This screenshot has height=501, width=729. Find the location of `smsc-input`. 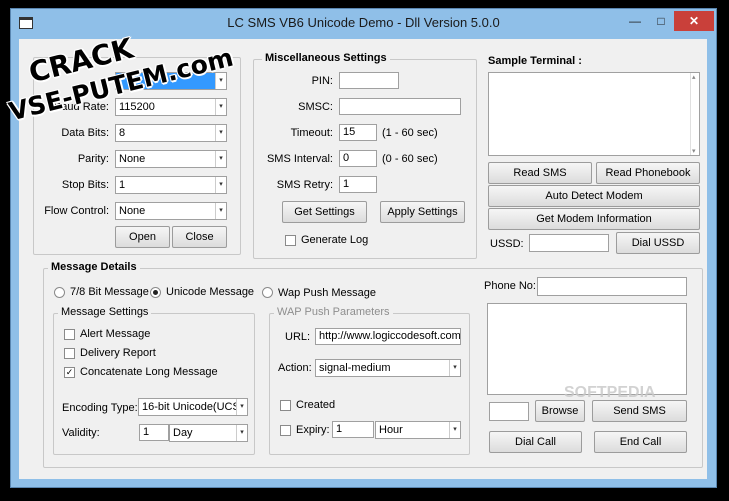

smsc-input is located at coordinates (400, 106).